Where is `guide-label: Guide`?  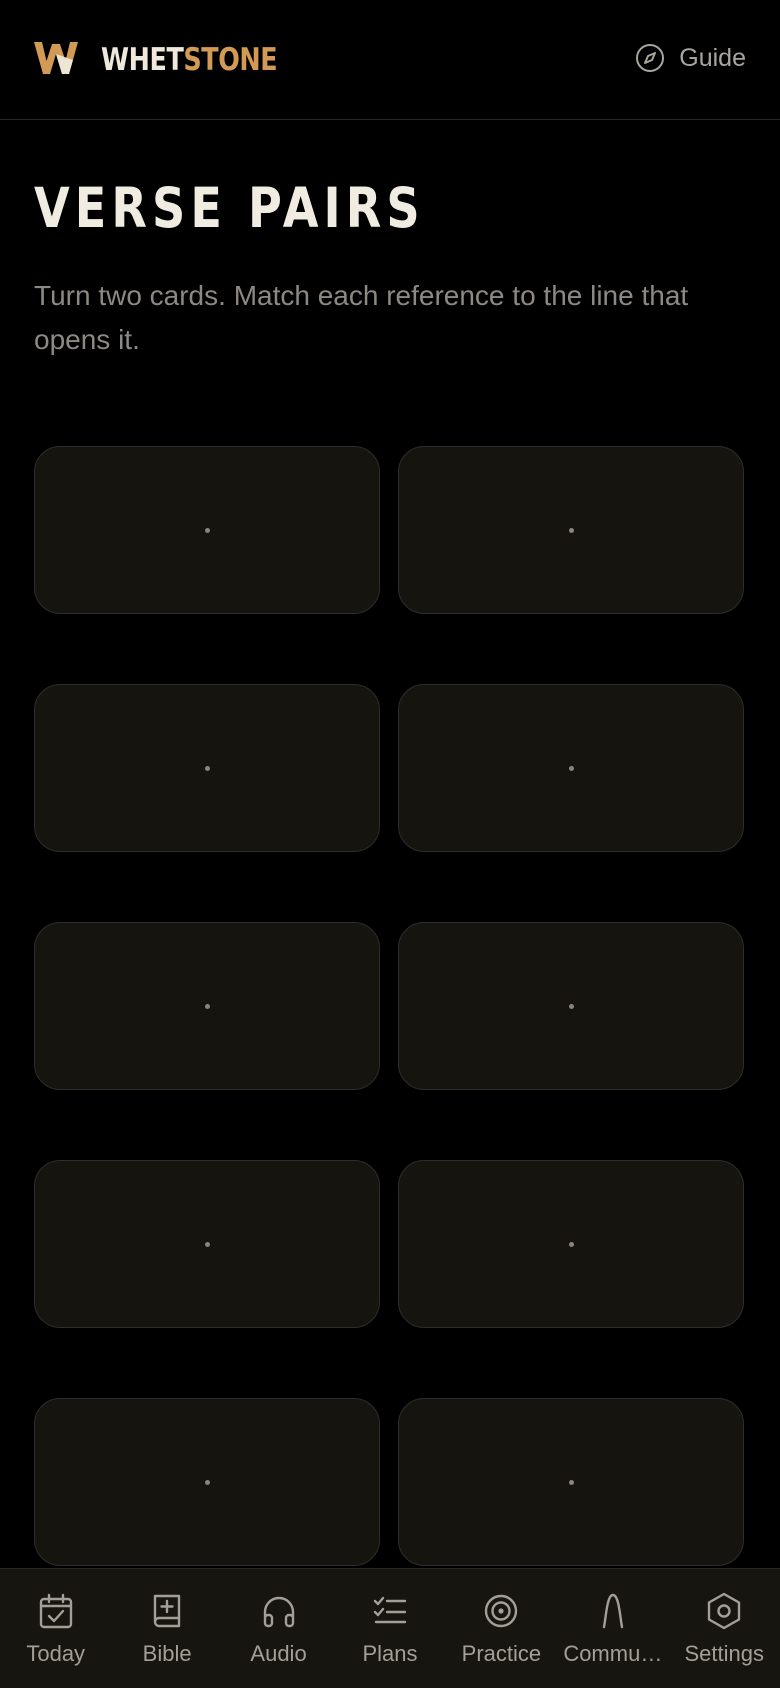 guide-label: Guide is located at coordinates (712, 57).